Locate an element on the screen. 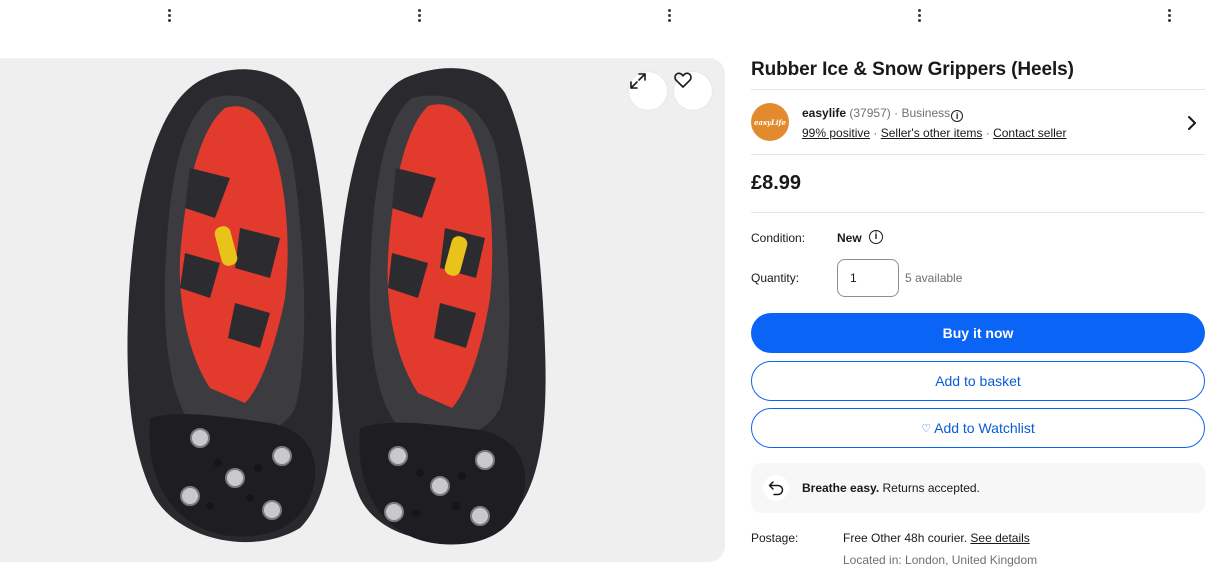  divider is located at coordinates (978, 212).